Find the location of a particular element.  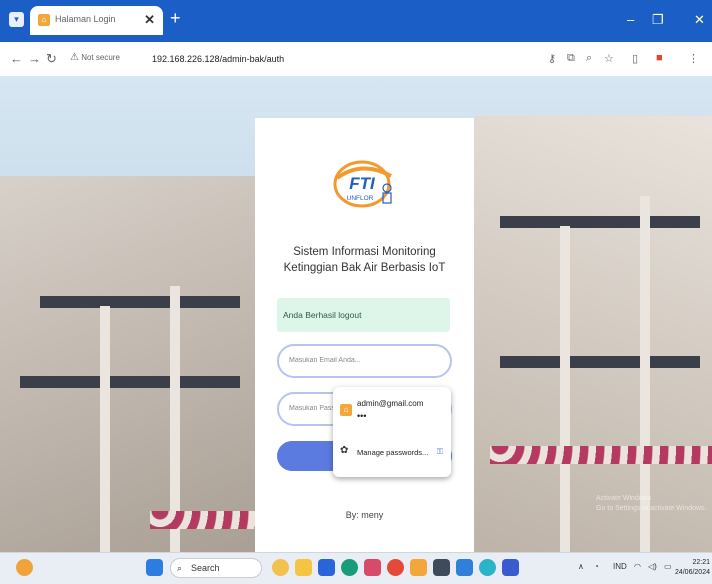

taskbar-search: ⌕ Search is located at coordinates (216, 568).